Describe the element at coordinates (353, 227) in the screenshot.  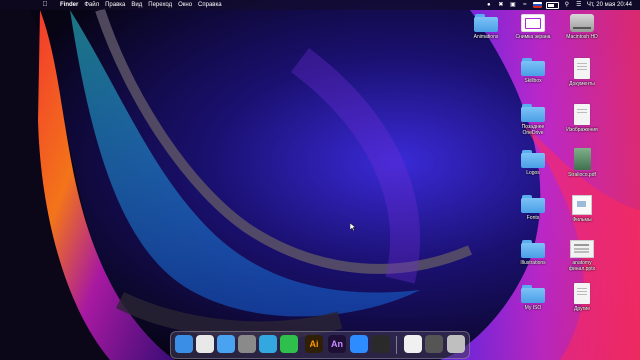
I see `mouse-cursor-icon` at that location.